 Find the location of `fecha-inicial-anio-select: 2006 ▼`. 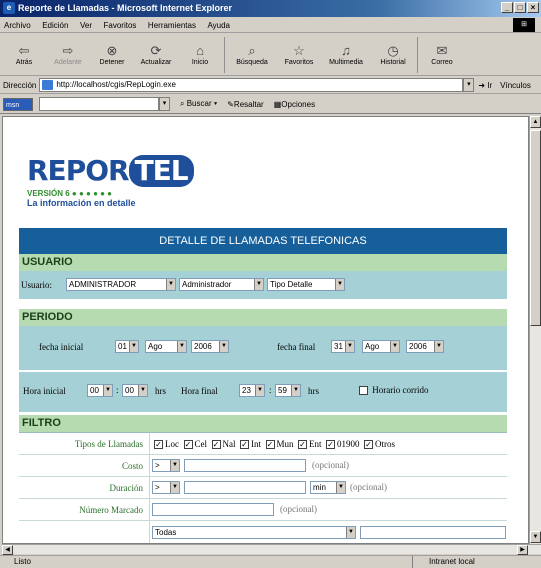

fecha-inicial-anio-select: 2006 ▼ is located at coordinates (210, 346).